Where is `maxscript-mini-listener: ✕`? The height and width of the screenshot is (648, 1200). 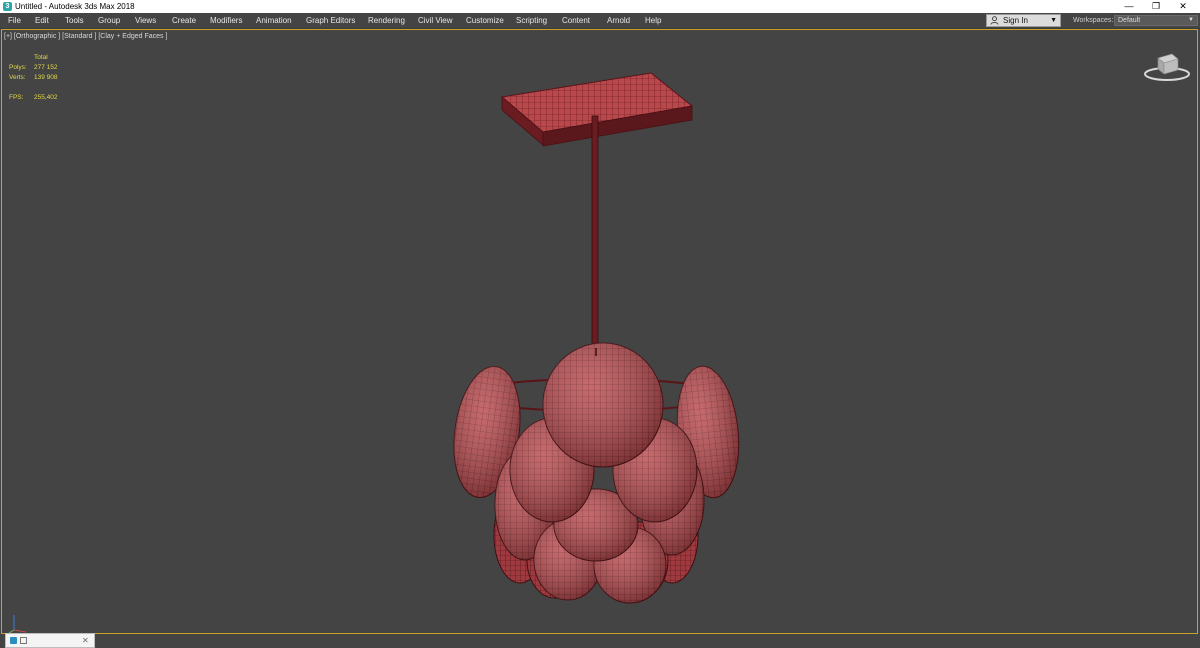 maxscript-mini-listener: ✕ is located at coordinates (50, 640).